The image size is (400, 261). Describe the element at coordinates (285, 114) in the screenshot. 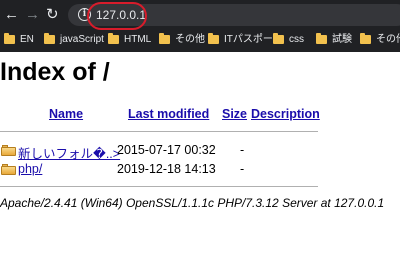

I see `column-header-description: Description` at that location.